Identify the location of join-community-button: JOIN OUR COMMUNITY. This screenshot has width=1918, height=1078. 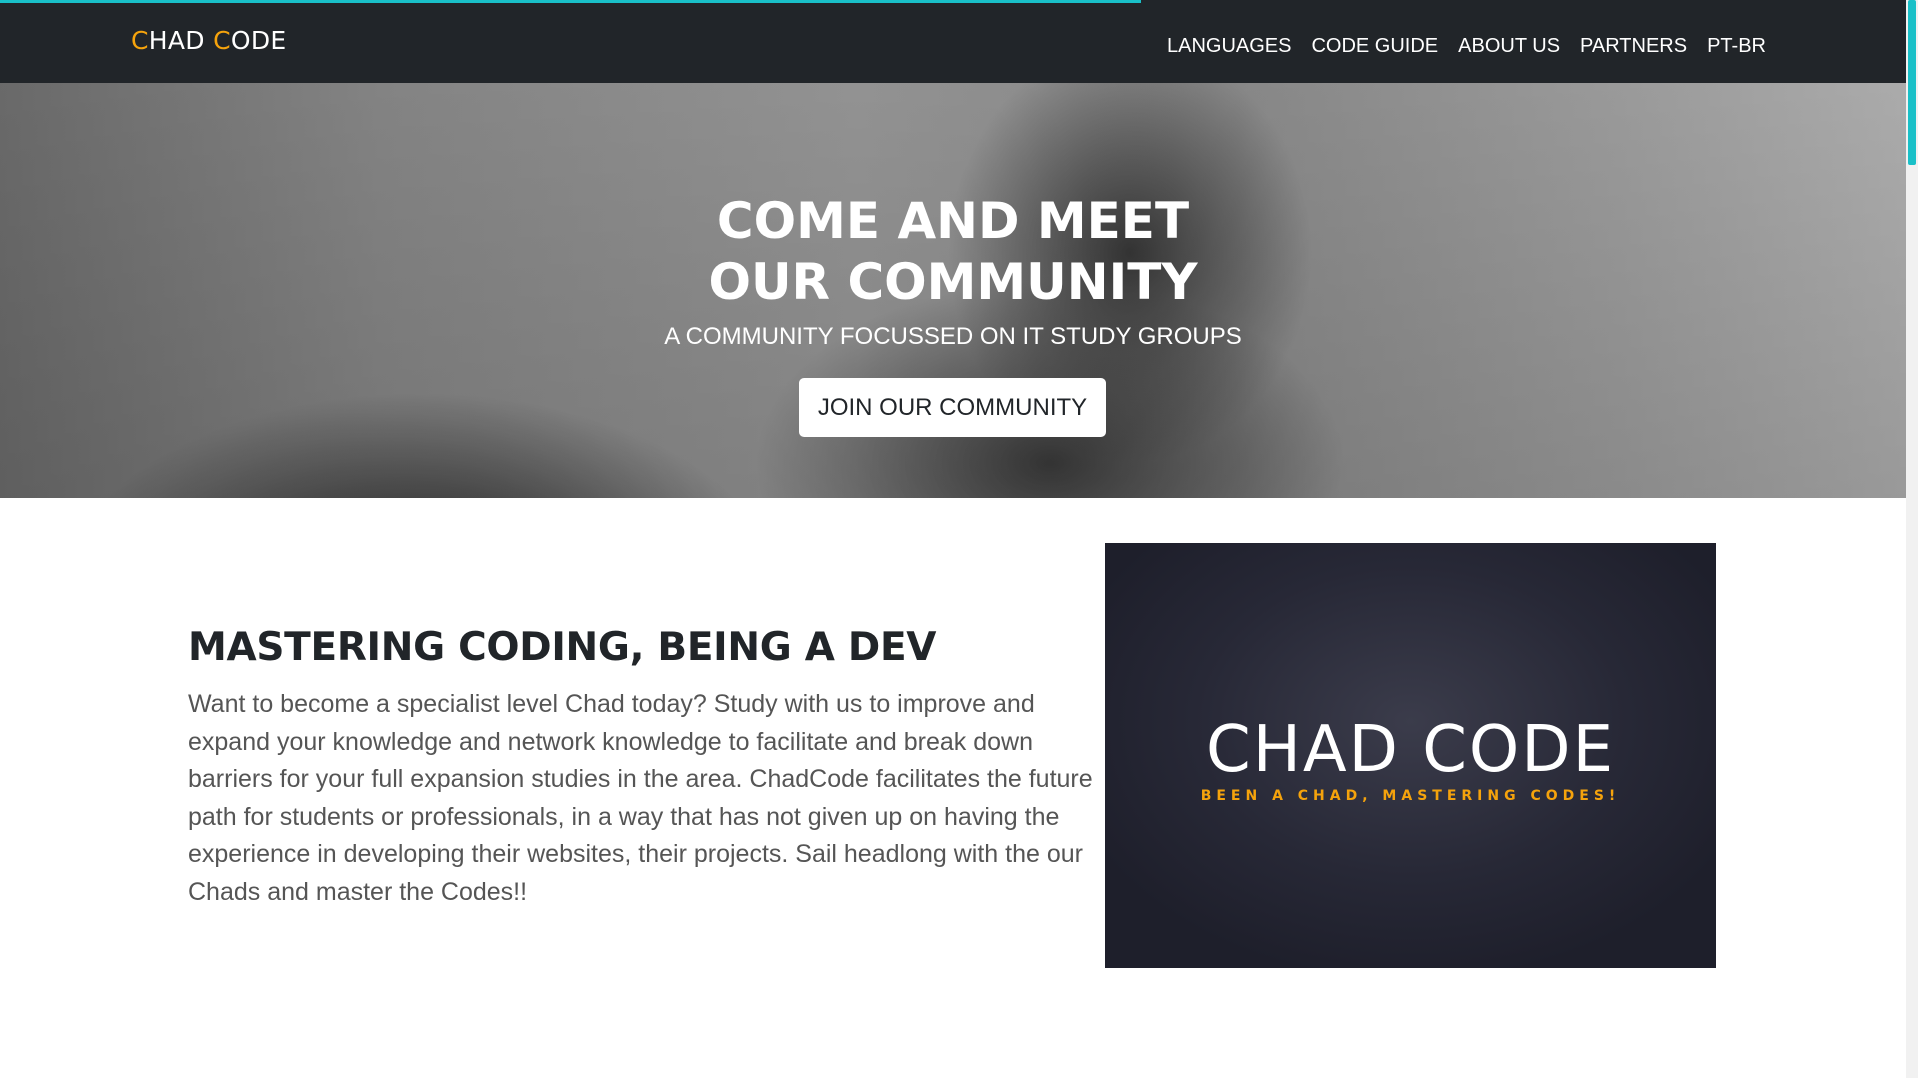
(952, 407).